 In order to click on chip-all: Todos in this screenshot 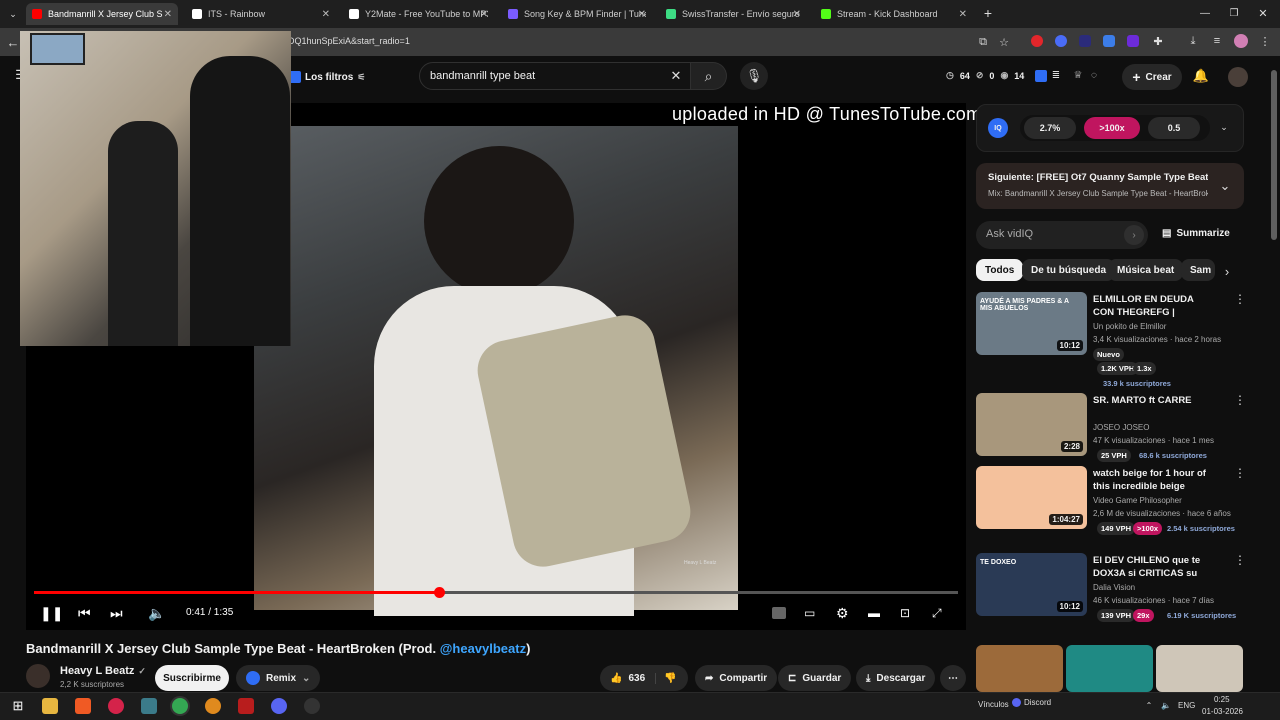, I will do `click(1000, 270)`.